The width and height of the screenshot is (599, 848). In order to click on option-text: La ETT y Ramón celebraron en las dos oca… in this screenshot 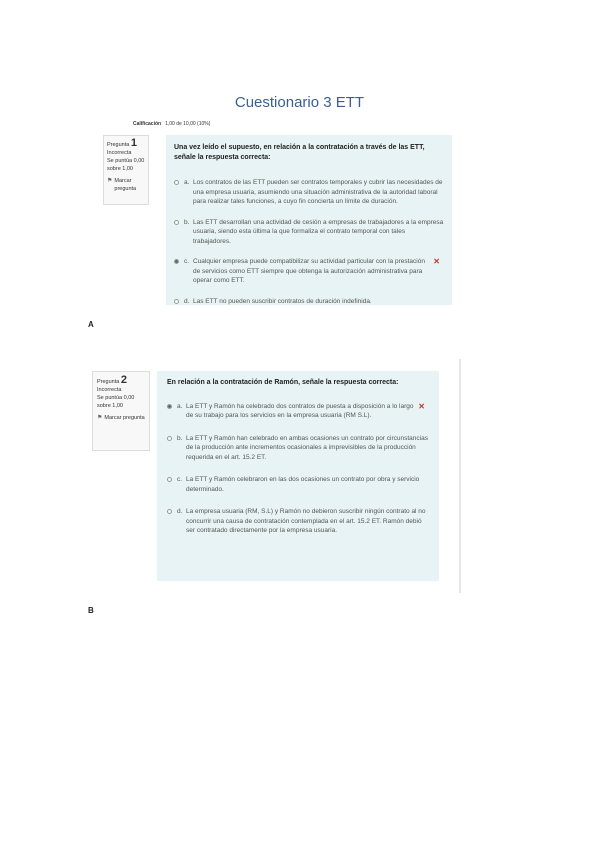, I will do `click(303, 484)`.